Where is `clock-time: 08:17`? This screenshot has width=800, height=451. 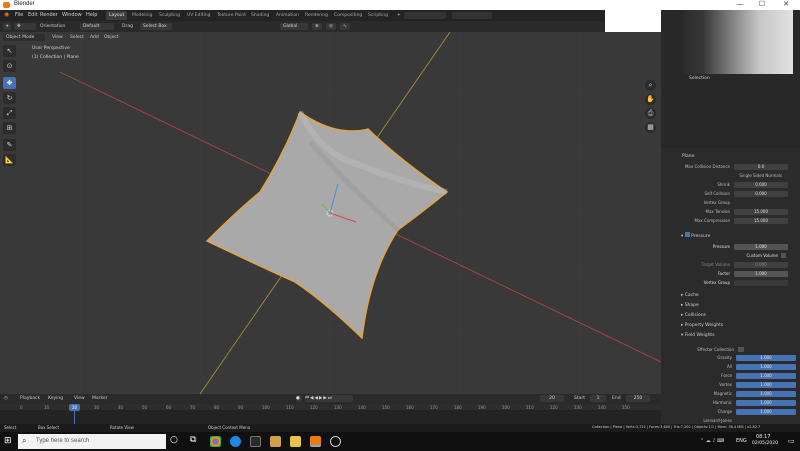
clock-time: 08:17 is located at coordinates (763, 437).